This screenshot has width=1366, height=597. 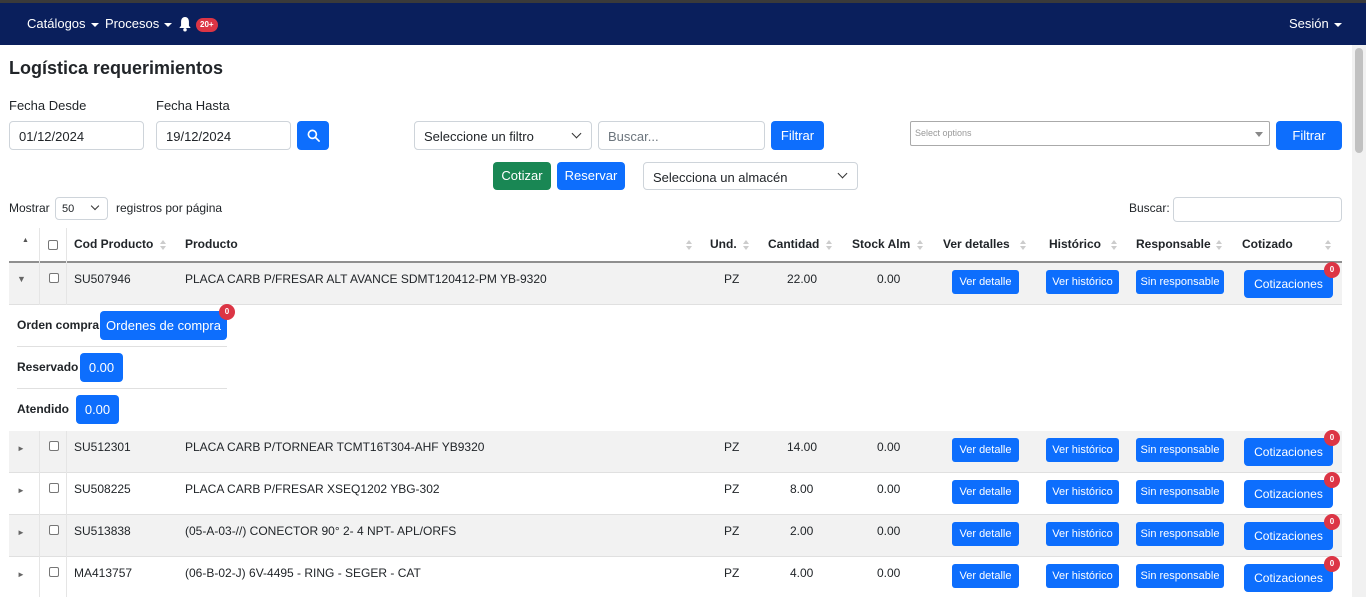 What do you see at coordinates (101, 367) in the screenshot?
I see `reservado-value-button: 0.00` at bounding box center [101, 367].